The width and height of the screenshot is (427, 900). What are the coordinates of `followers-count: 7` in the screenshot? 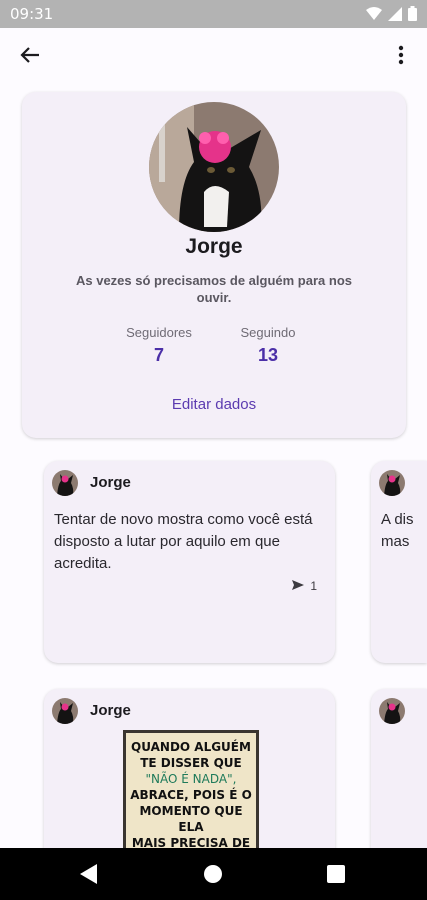 It's located at (158, 355).